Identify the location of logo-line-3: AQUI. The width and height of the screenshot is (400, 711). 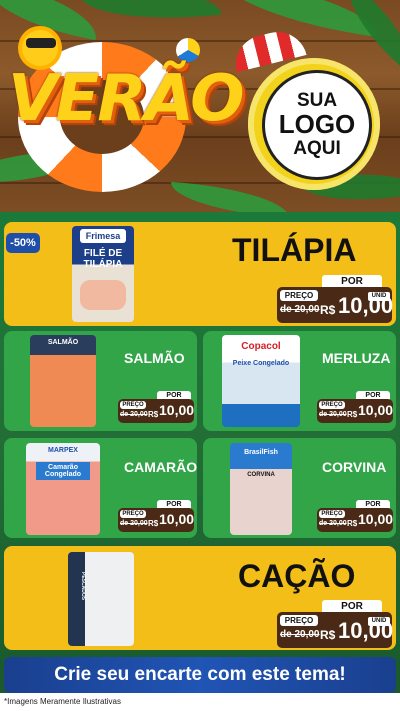
(317, 148).